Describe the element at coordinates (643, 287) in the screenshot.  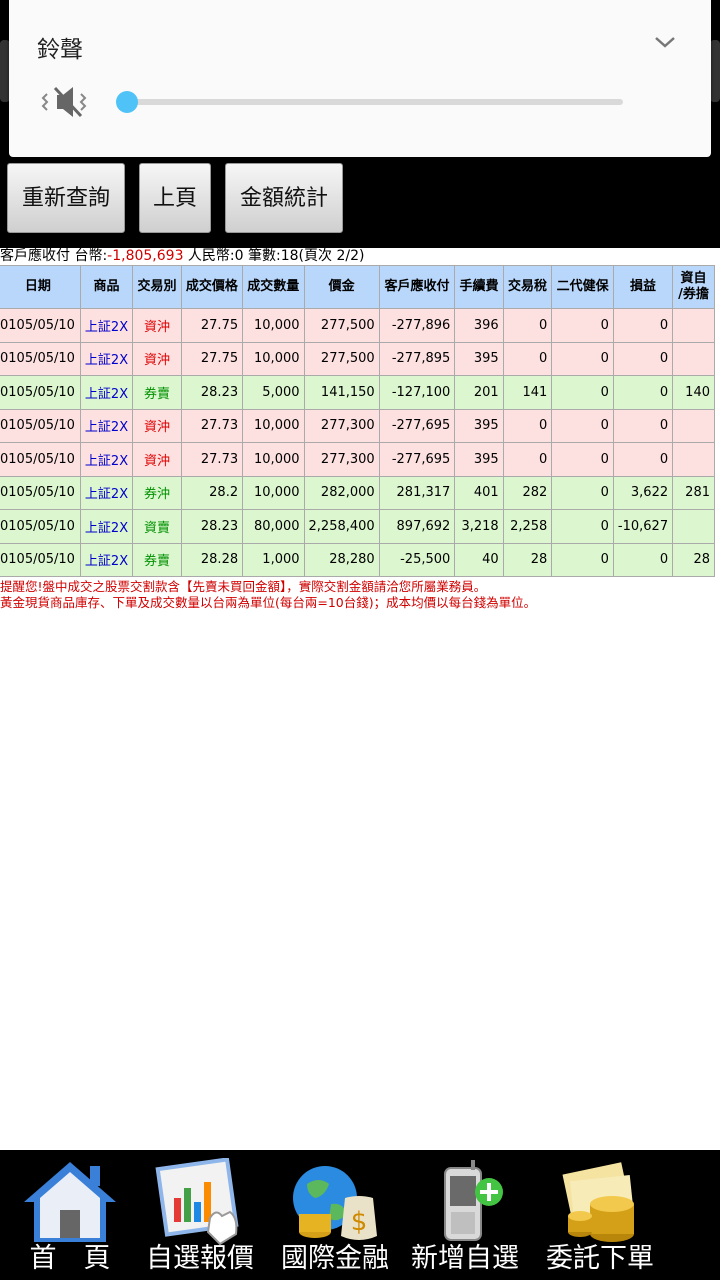
I see `col-profit-loss: 損益` at that location.